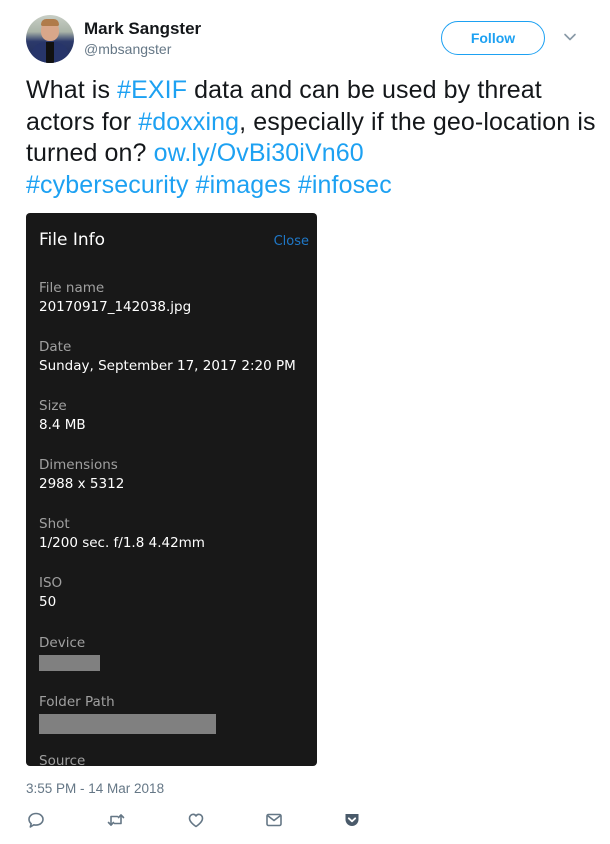 Image resolution: width=610 pixels, height=844 pixels. I want to click on avatar-hair, so click(50, 22).